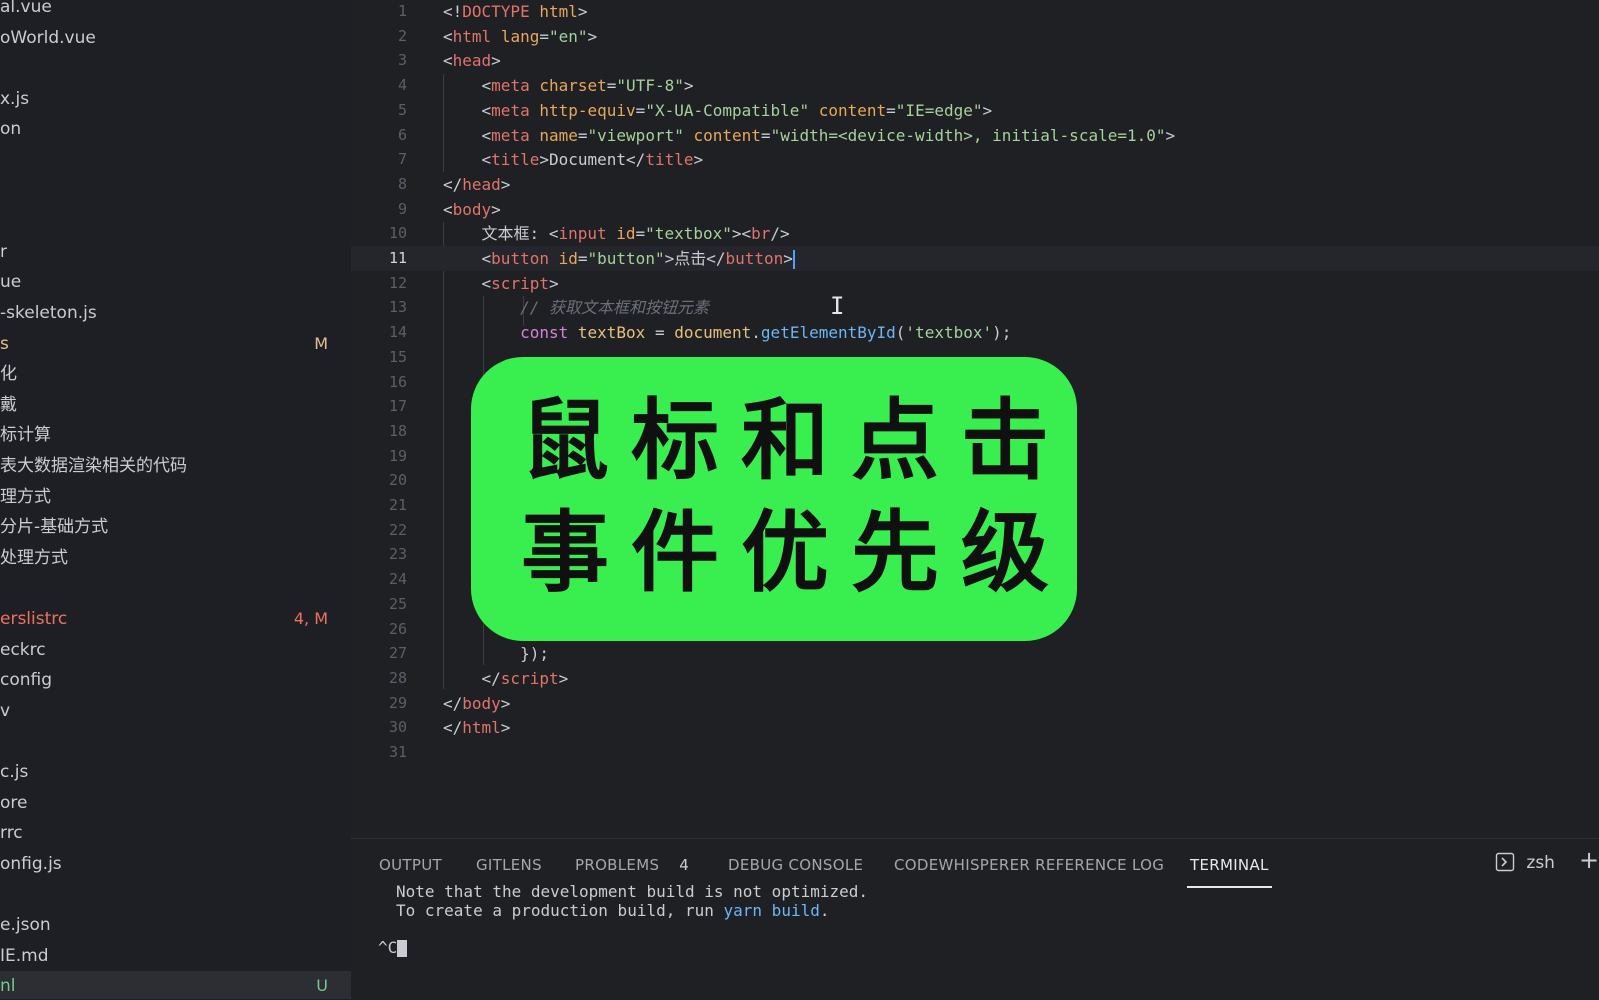 Image resolution: width=1599 pixels, height=1000 pixels. Describe the element at coordinates (975, 727) in the screenshot. I see `code-line: 30 </html>` at that location.